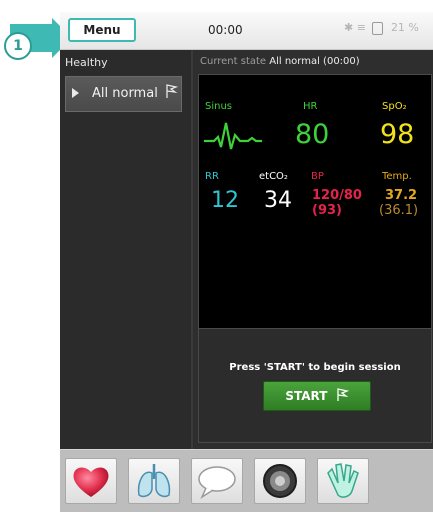 The height and width of the screenshot is (512, 433). I want to click on speaker-icon, so click(280, 481).